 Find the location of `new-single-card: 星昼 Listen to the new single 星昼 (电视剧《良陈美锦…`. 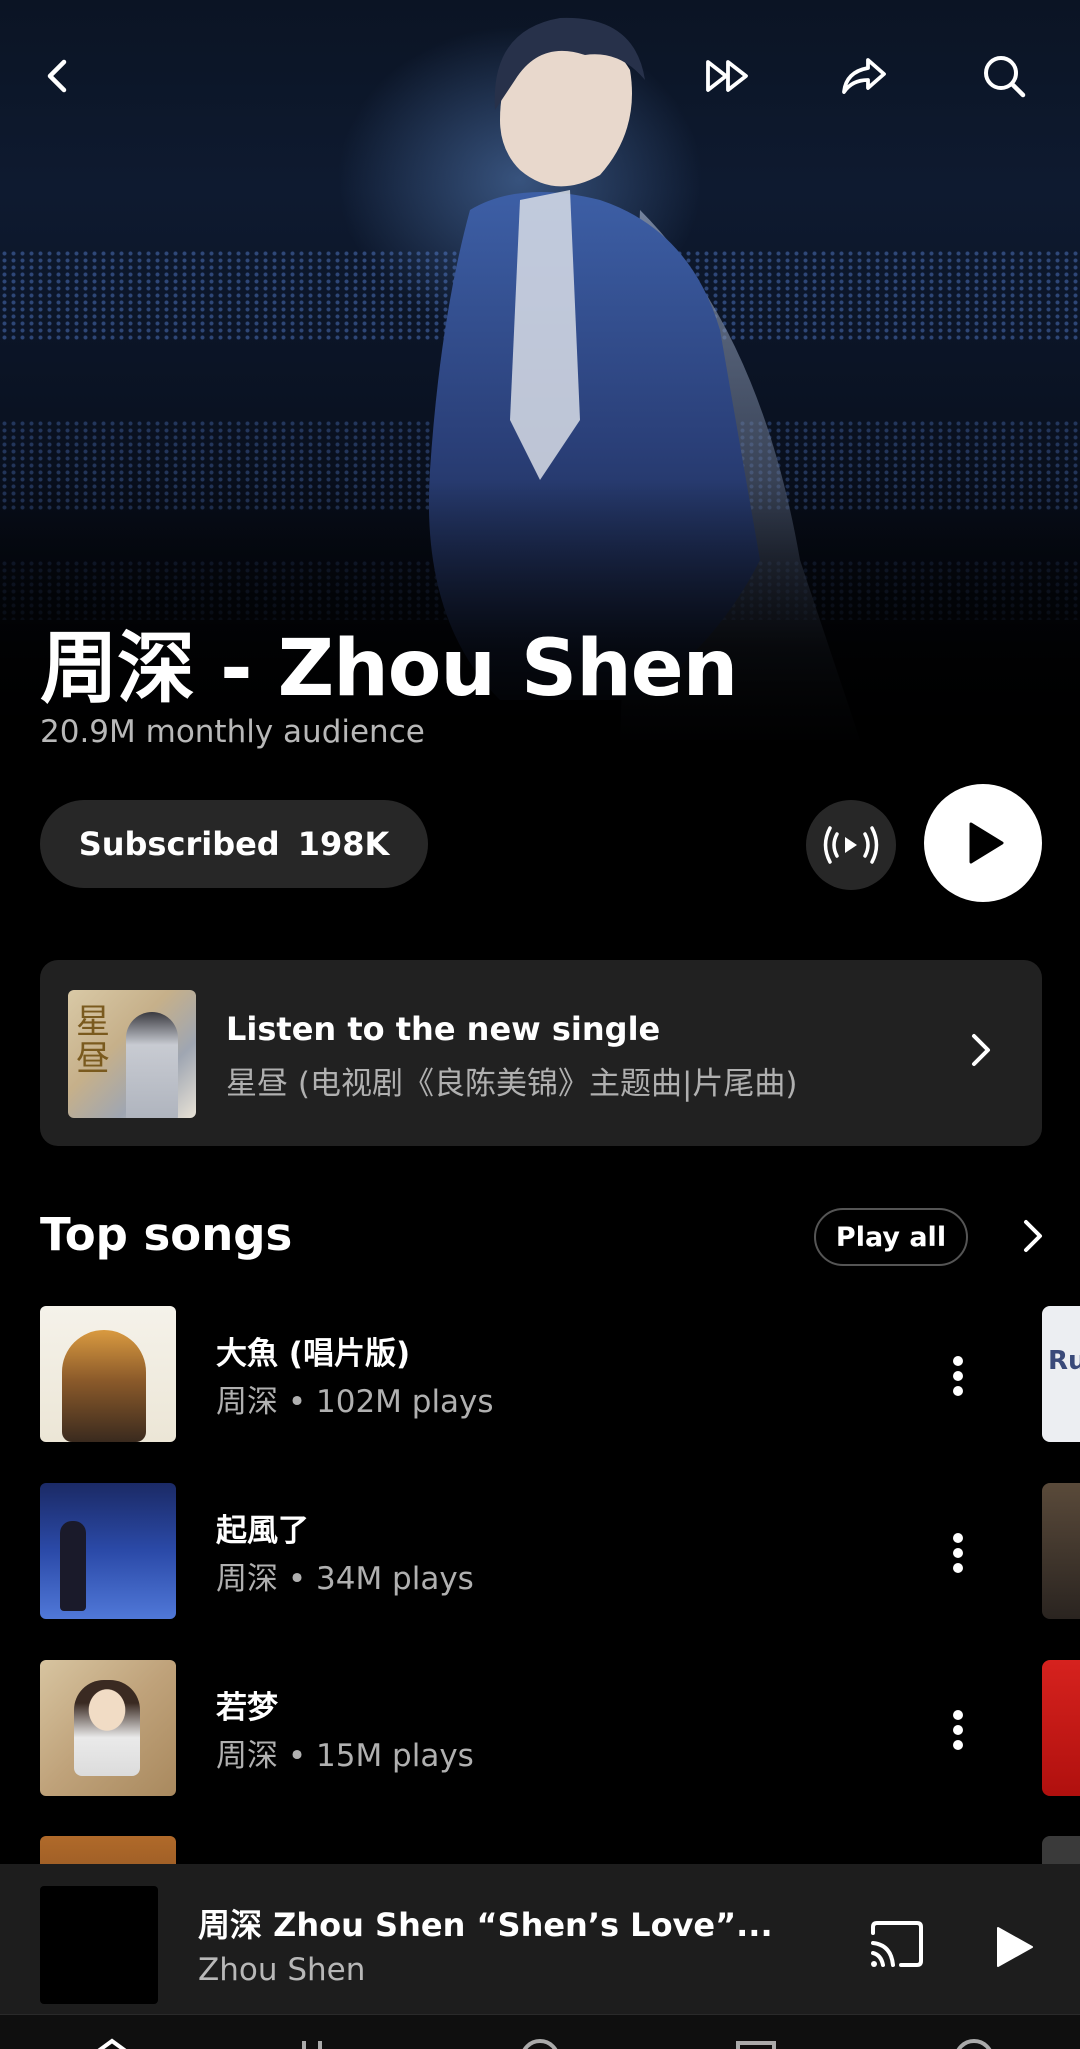

new-single-card: 星昼 Listen to the new single 星昼 (电视剧《良陈美锦… is located at coordinates (541, 1053).